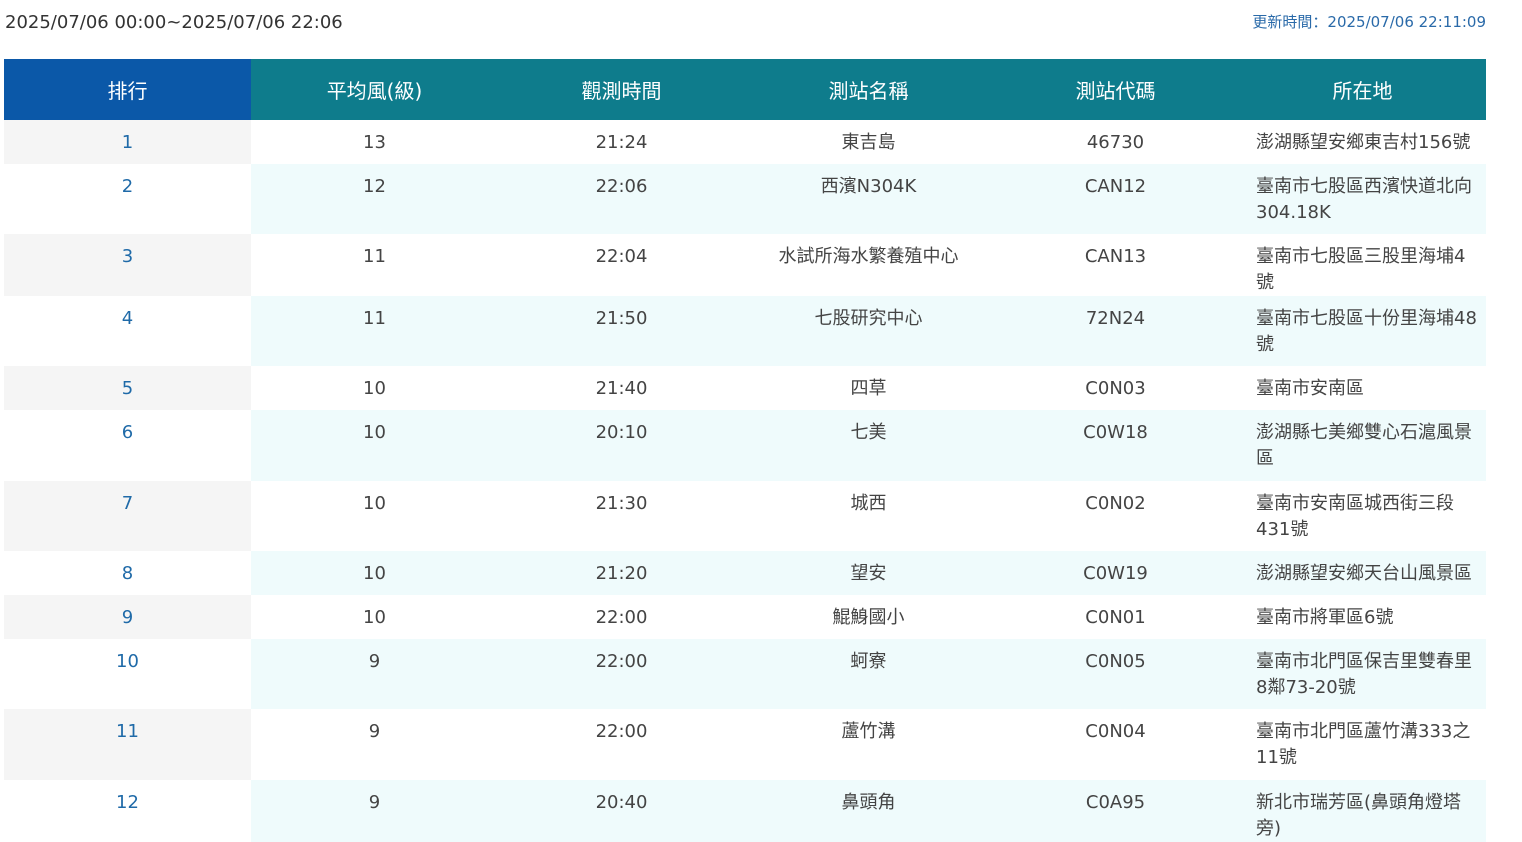  Describe the element at coordinates (868, 674) in the screenshot. I see `station-name-cell: 蚵寮` at that location.